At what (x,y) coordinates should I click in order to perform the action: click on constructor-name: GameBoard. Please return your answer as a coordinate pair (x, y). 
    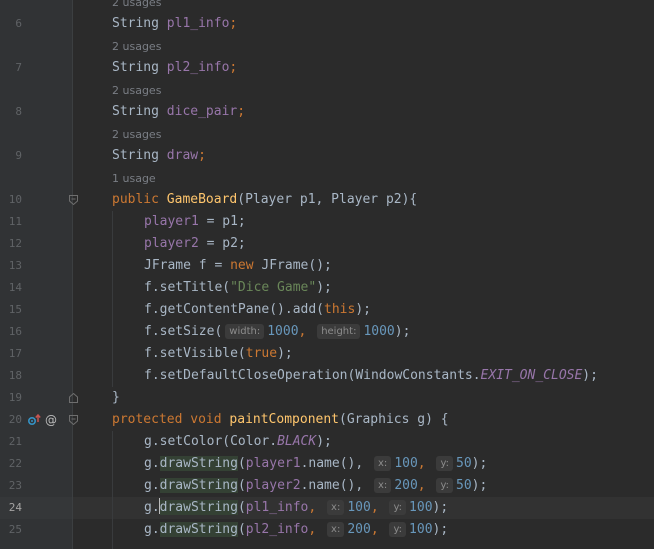
    Looking at the image, I should click on (202, 199).